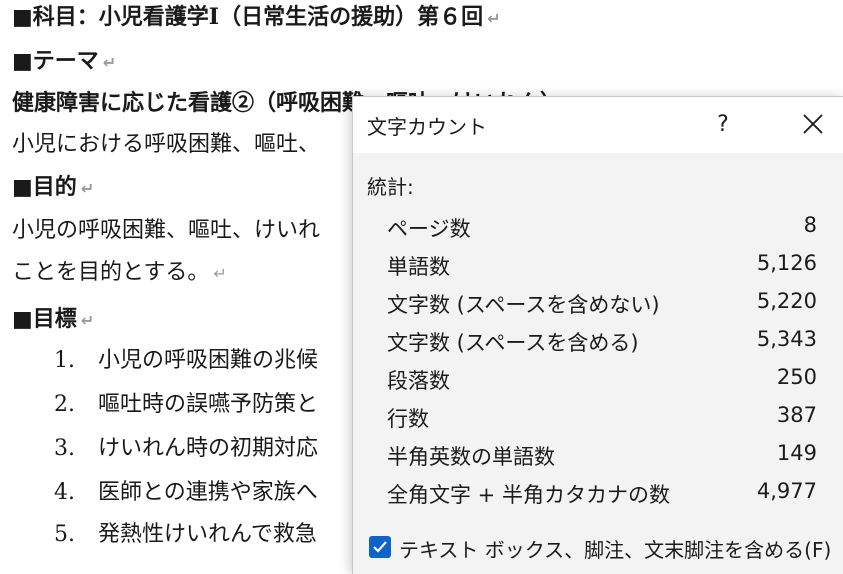 This screenshot has width=843, height=574. What do you see at coordinates (602, 268) in the screenshot?
I see `stat-row-words: 単語数 5,126` at bounding box center [602, 268].